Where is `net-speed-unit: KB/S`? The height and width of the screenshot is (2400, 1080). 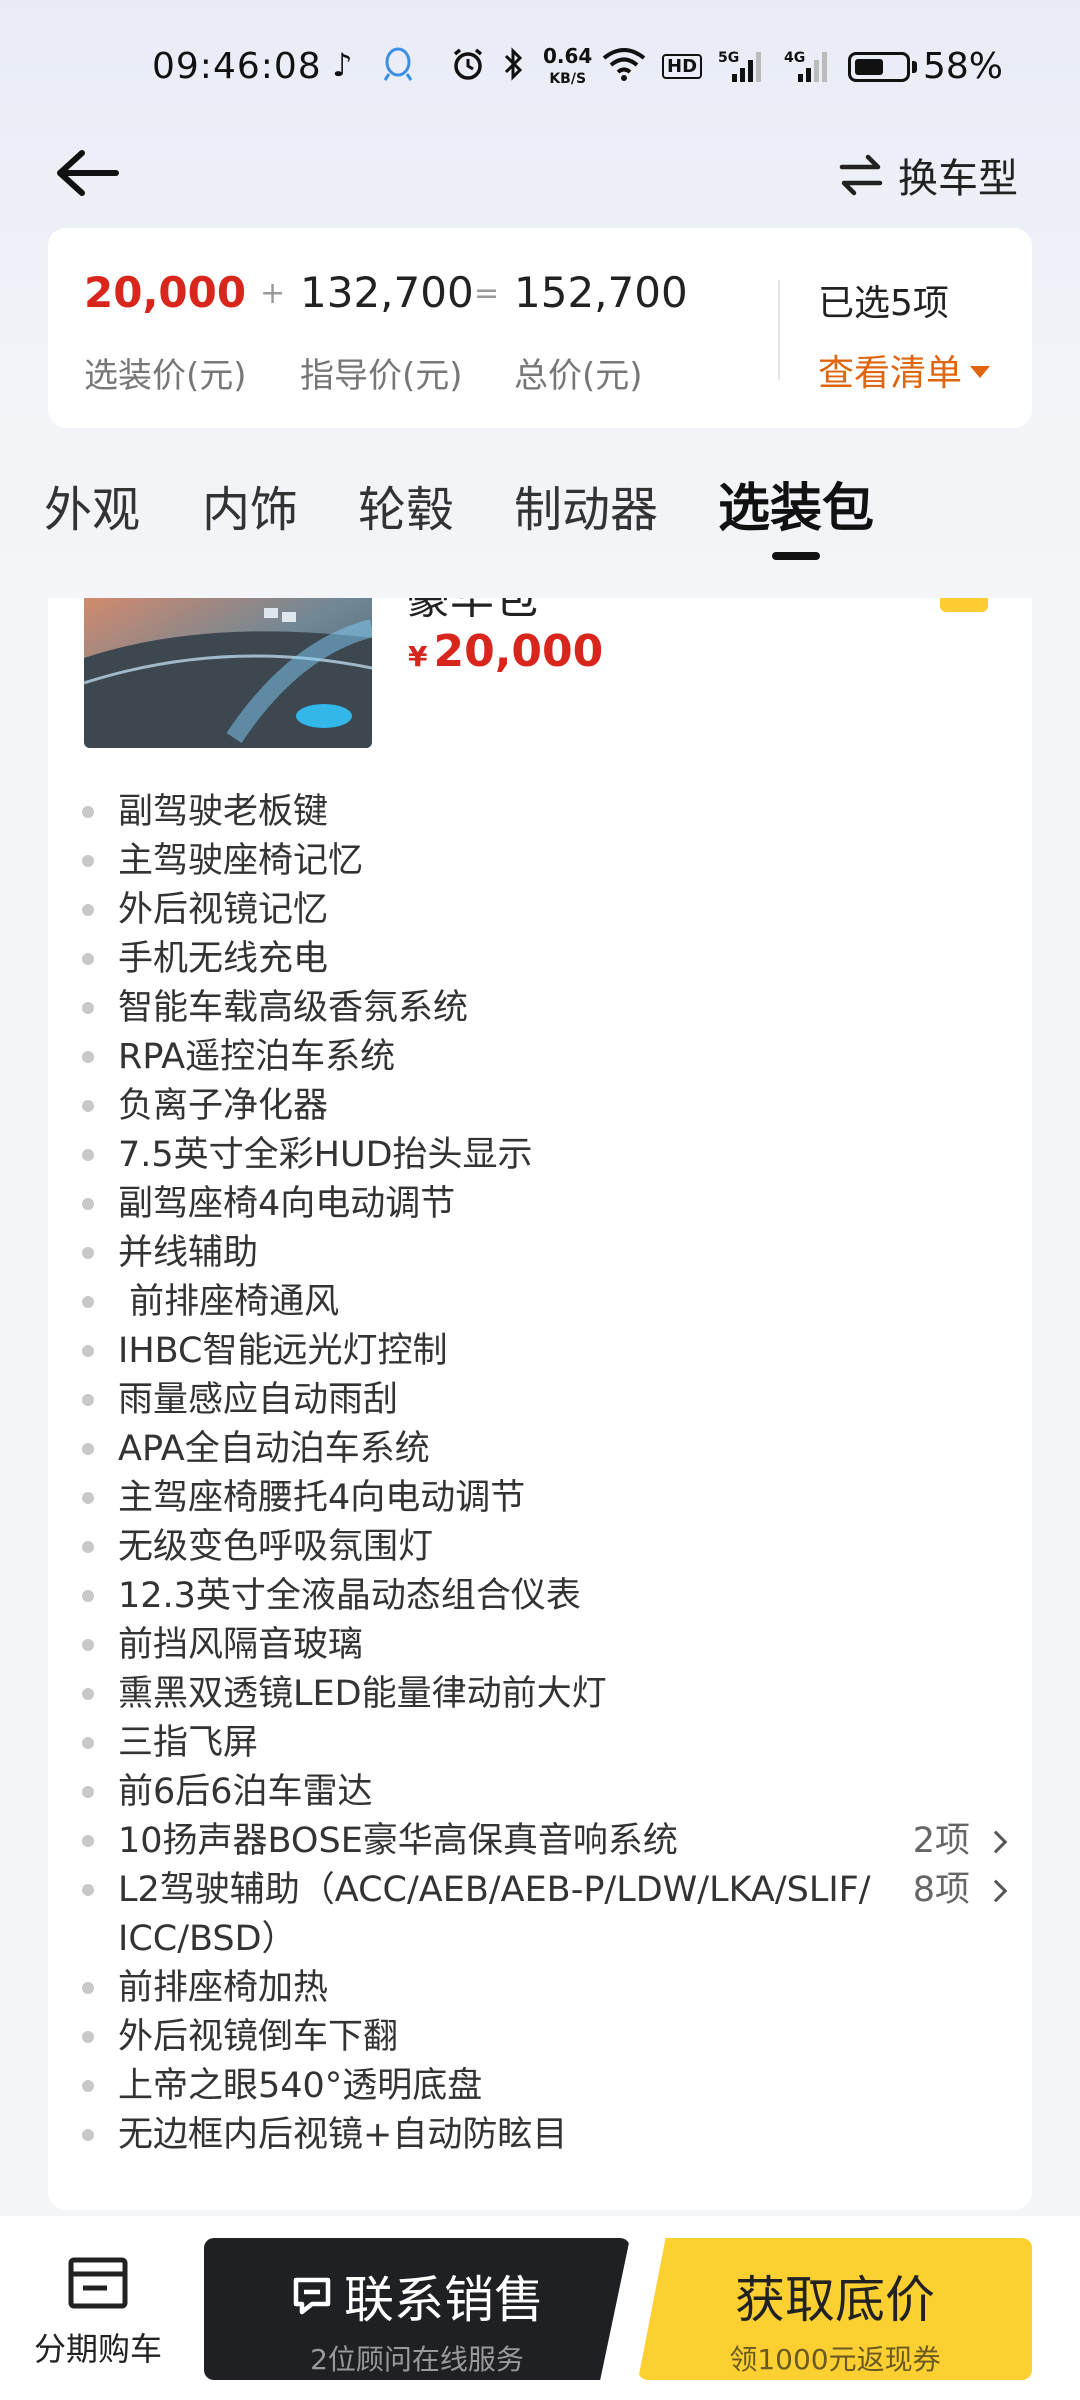 net-speed-unit: KB/S is located at coordinates (568, 79).